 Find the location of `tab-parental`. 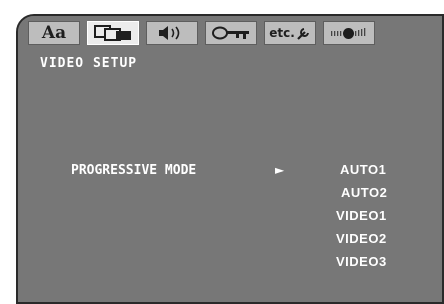

tab-parental is located at coordinates (231, 33).